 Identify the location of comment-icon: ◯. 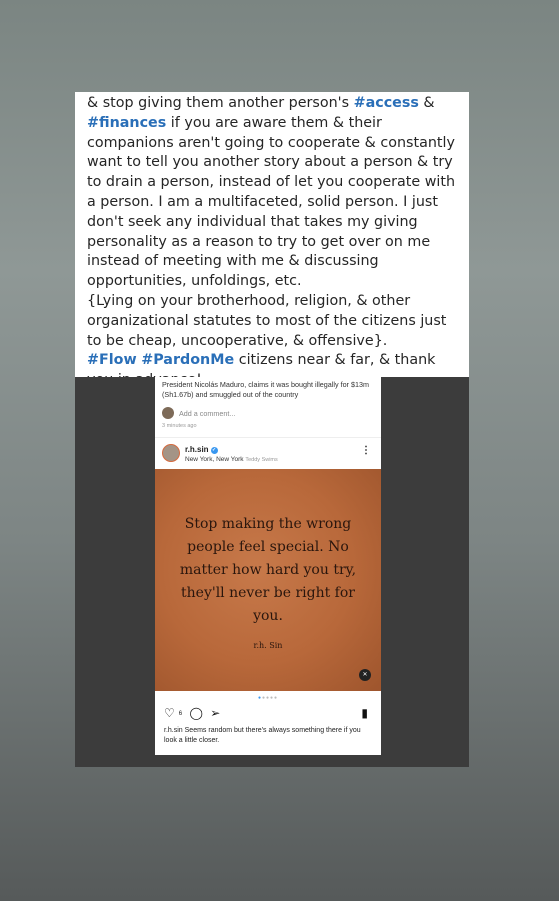
(195, 713).